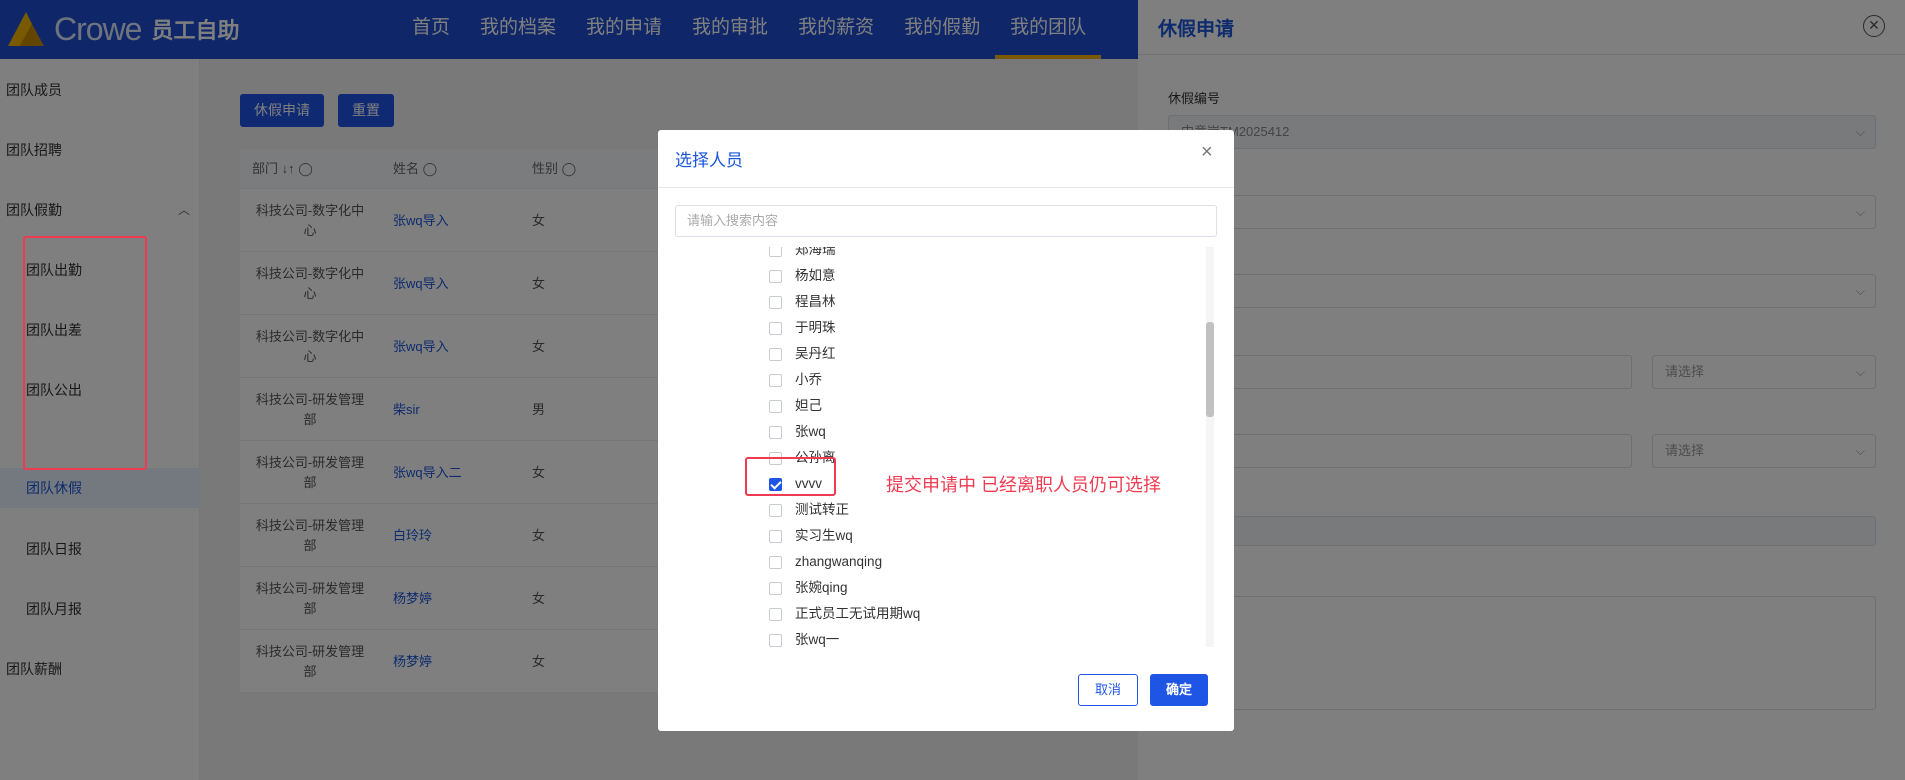 This screenshot has width=1905, height=780. What do you see at coordinates (1179, 690) in the screenshot?
I see `confirm-button: 确定` at bounding box center [1179, 690].